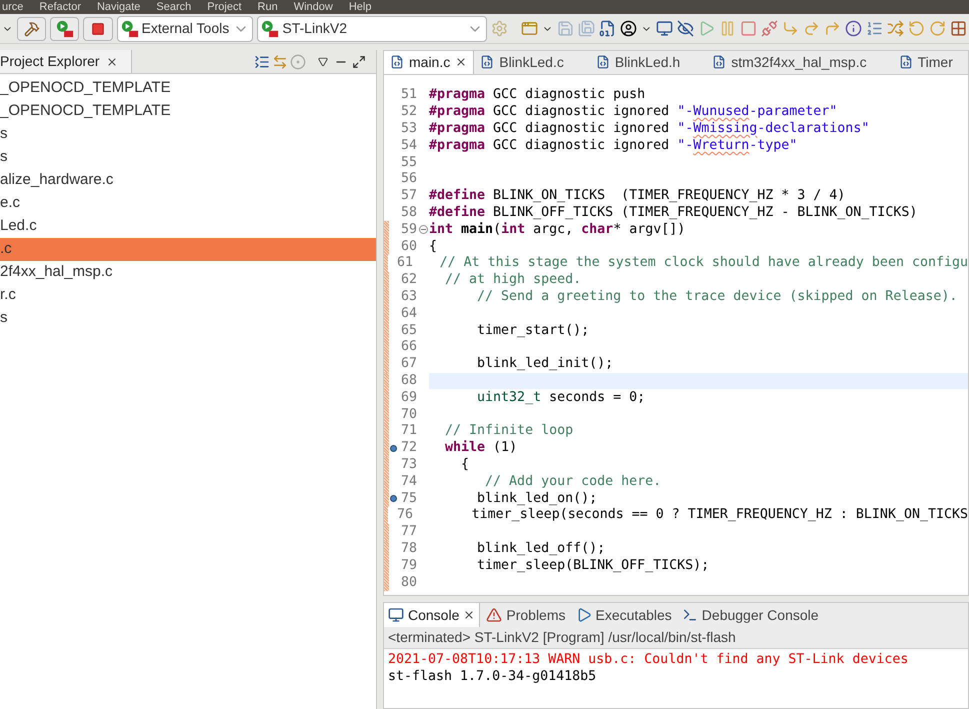  What do you see at coordinates (536, 615) in the screenshot?
I see `tab-label: Problems` at bounding box center [536, 615].